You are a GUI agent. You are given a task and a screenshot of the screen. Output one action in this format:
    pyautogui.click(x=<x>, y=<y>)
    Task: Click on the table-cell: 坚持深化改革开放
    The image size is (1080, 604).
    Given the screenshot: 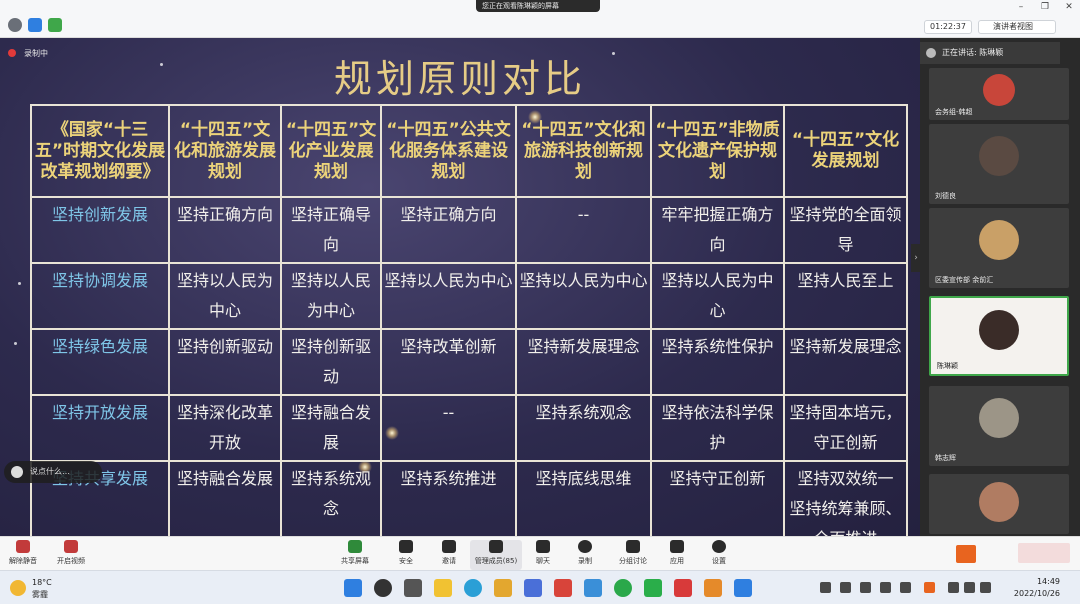 What is the action you would take?
    pyautogui.click(x=225, y=428)
    